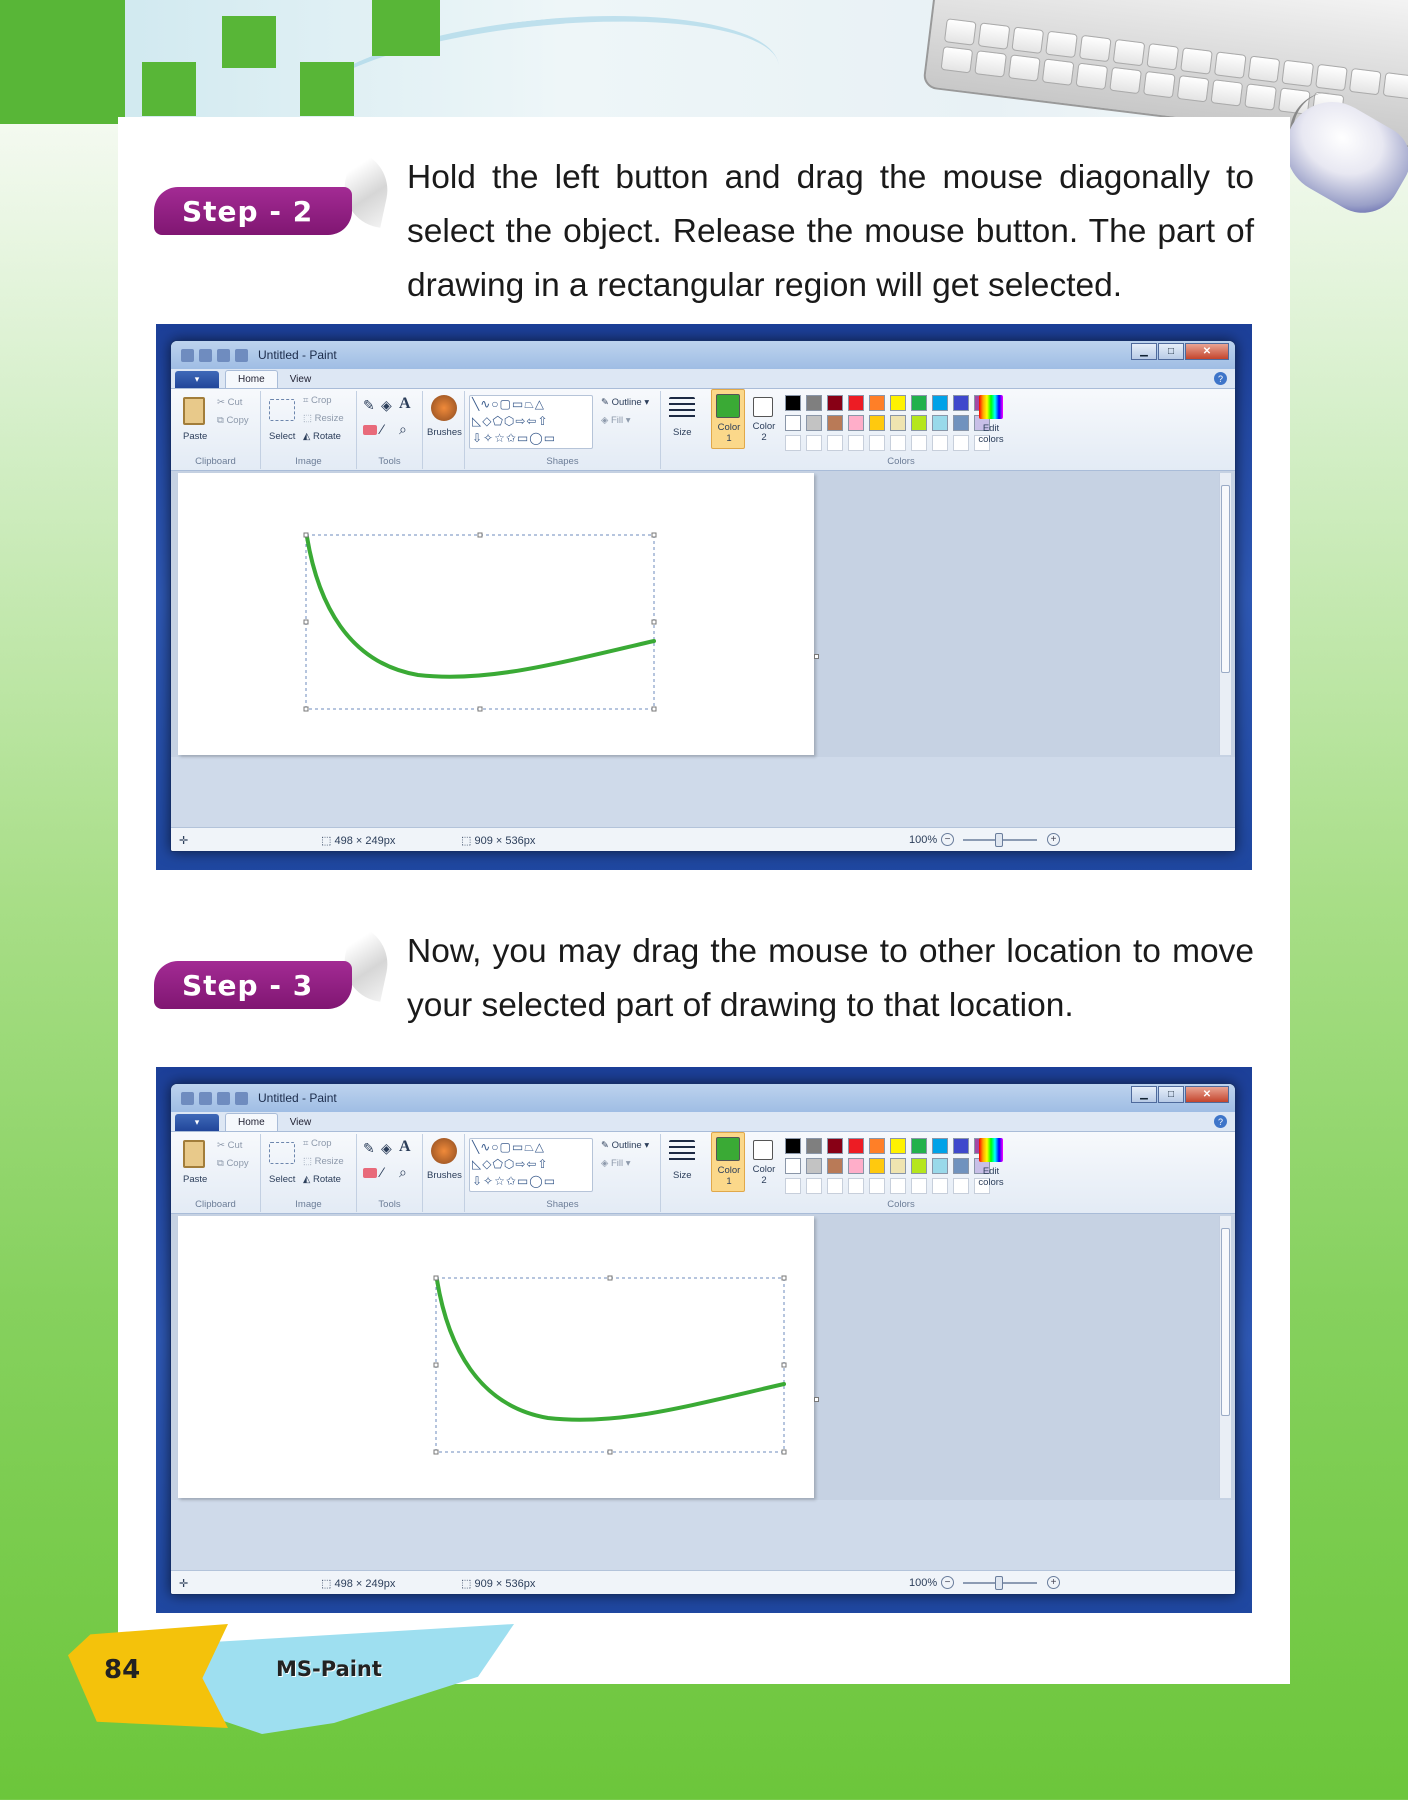 The image size is (1408, 1800). Describe the element at coordinates (1225, 1322) in the screenshot. I see `scrollbar-thumb` at that location.